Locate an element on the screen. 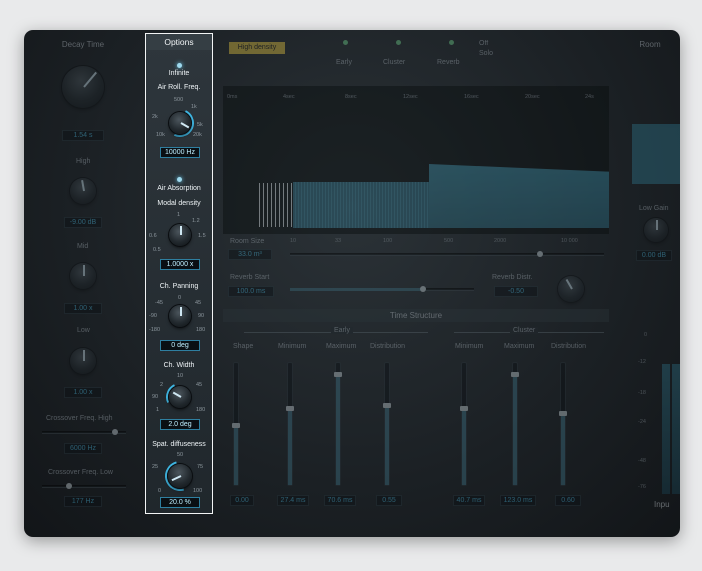 The width and height of the screenshot is (702, 571). column-header: Minimum is located at coordinates (292, 346).